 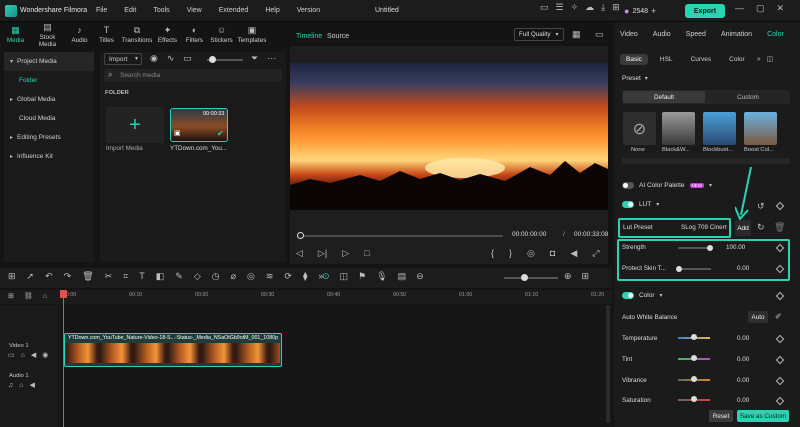 What do you see at coordinates (49, 276) in the screenshot?
I see `undo-icon: ↶` at bounding box center [49, 276].